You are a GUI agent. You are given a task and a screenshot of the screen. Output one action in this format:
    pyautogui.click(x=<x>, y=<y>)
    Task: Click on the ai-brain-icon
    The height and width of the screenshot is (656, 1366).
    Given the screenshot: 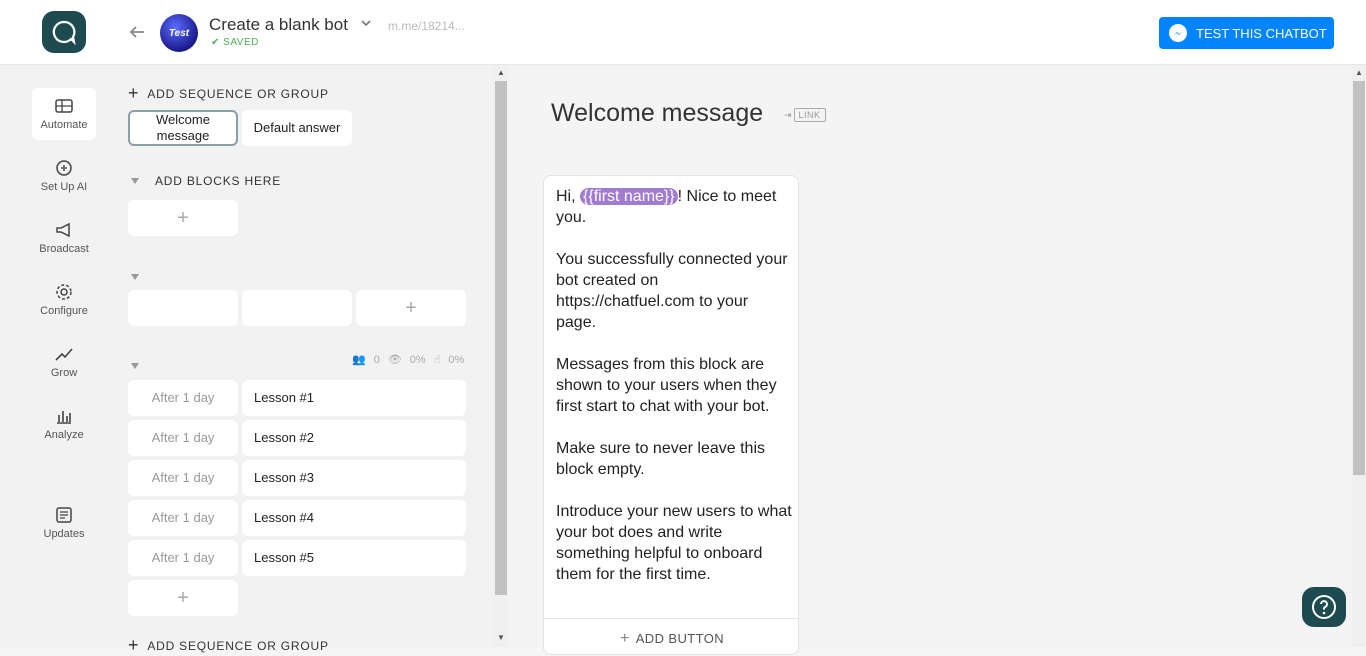 What is the action you would take?
    pyautogui.click(x=64, y=168)
    